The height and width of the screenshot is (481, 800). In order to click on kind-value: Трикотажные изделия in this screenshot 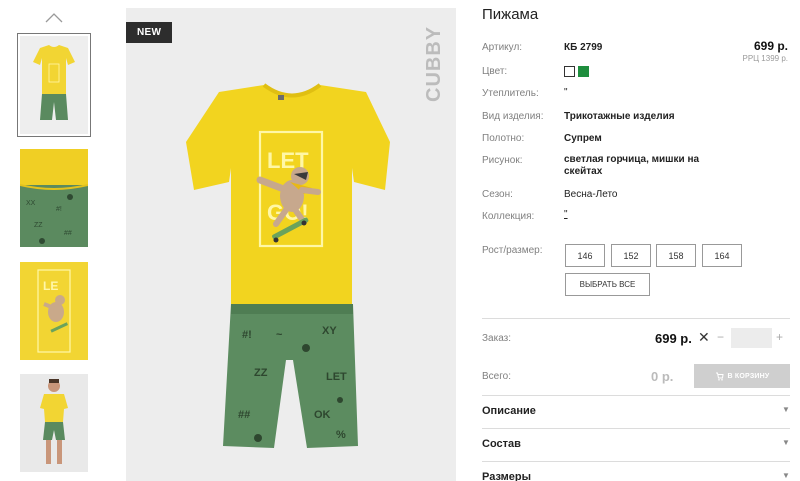, I will do `click(619, 116)`.